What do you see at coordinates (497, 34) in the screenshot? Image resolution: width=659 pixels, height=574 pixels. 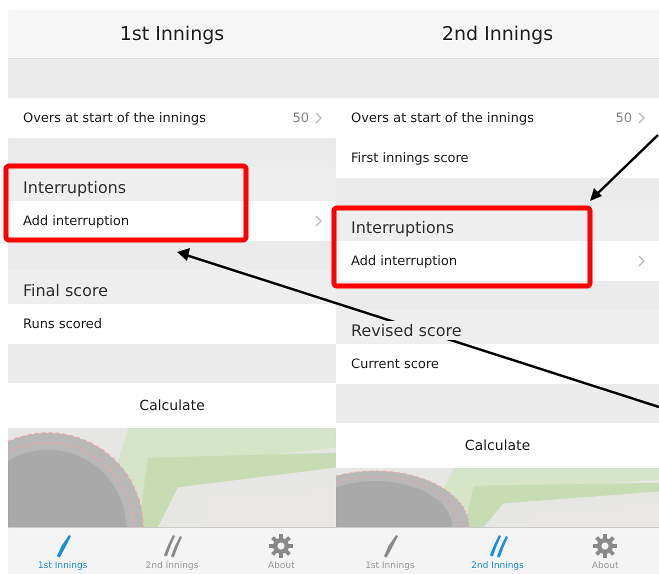 I see `screen-title: 2nd Innings` at bounding box center [497, 34].